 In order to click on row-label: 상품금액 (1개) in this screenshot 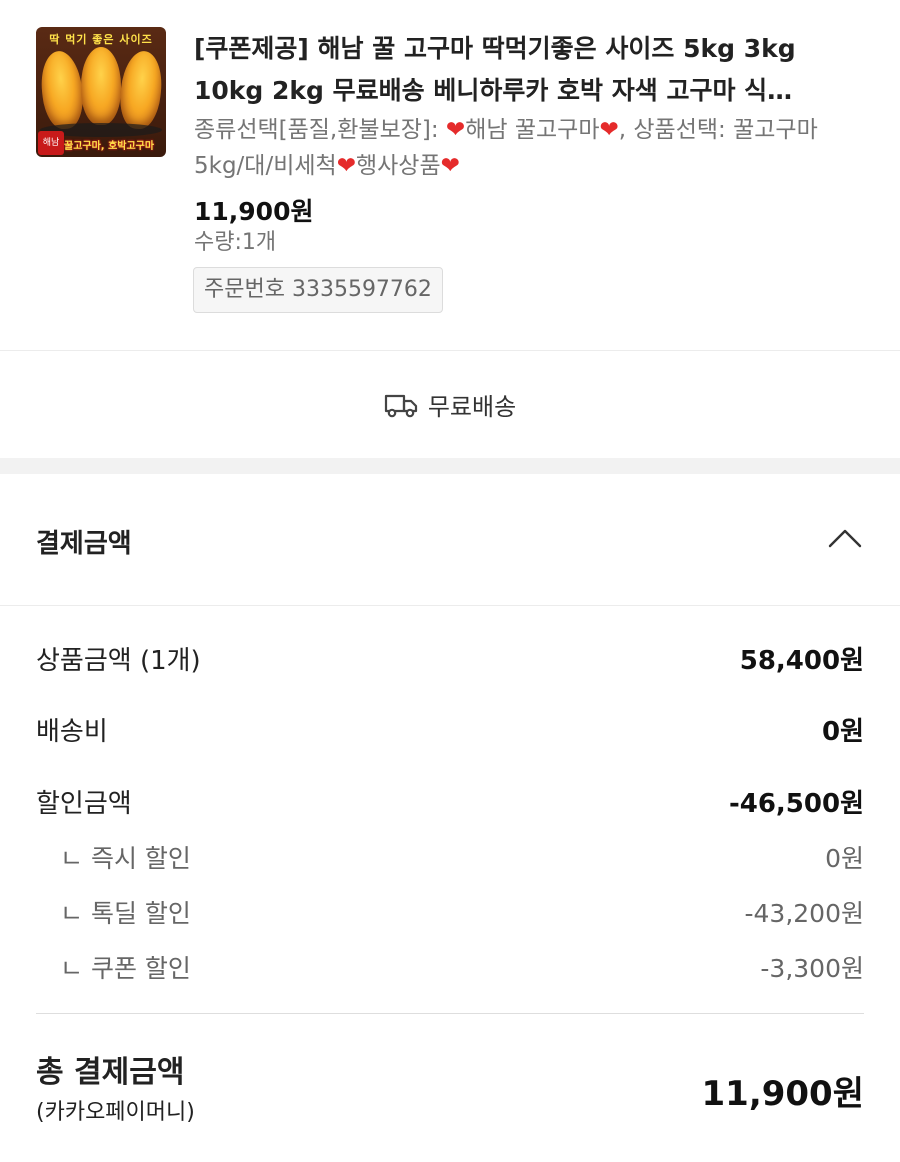, I will do `click(118, 661)`.